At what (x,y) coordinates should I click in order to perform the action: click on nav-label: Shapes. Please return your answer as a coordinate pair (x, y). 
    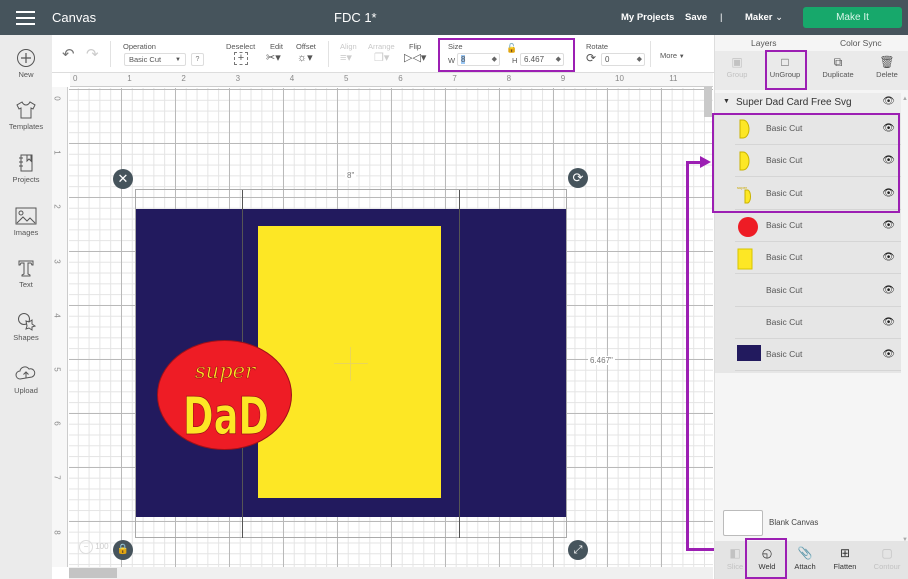
    Looking at the image, I should click on (26, 337).